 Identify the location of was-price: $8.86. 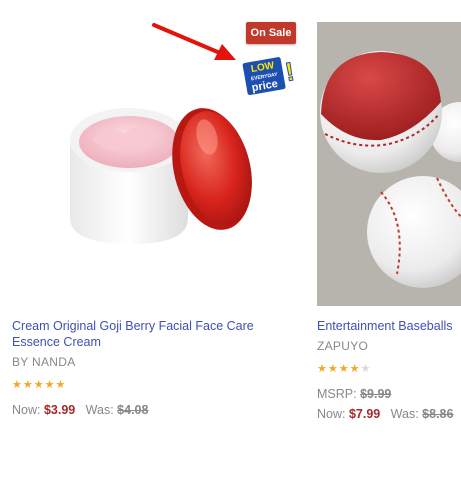
(438, 414).